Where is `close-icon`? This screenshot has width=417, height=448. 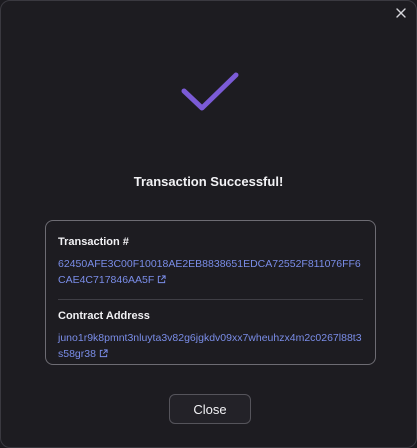
close-icon is located at coordinates (401, 13).